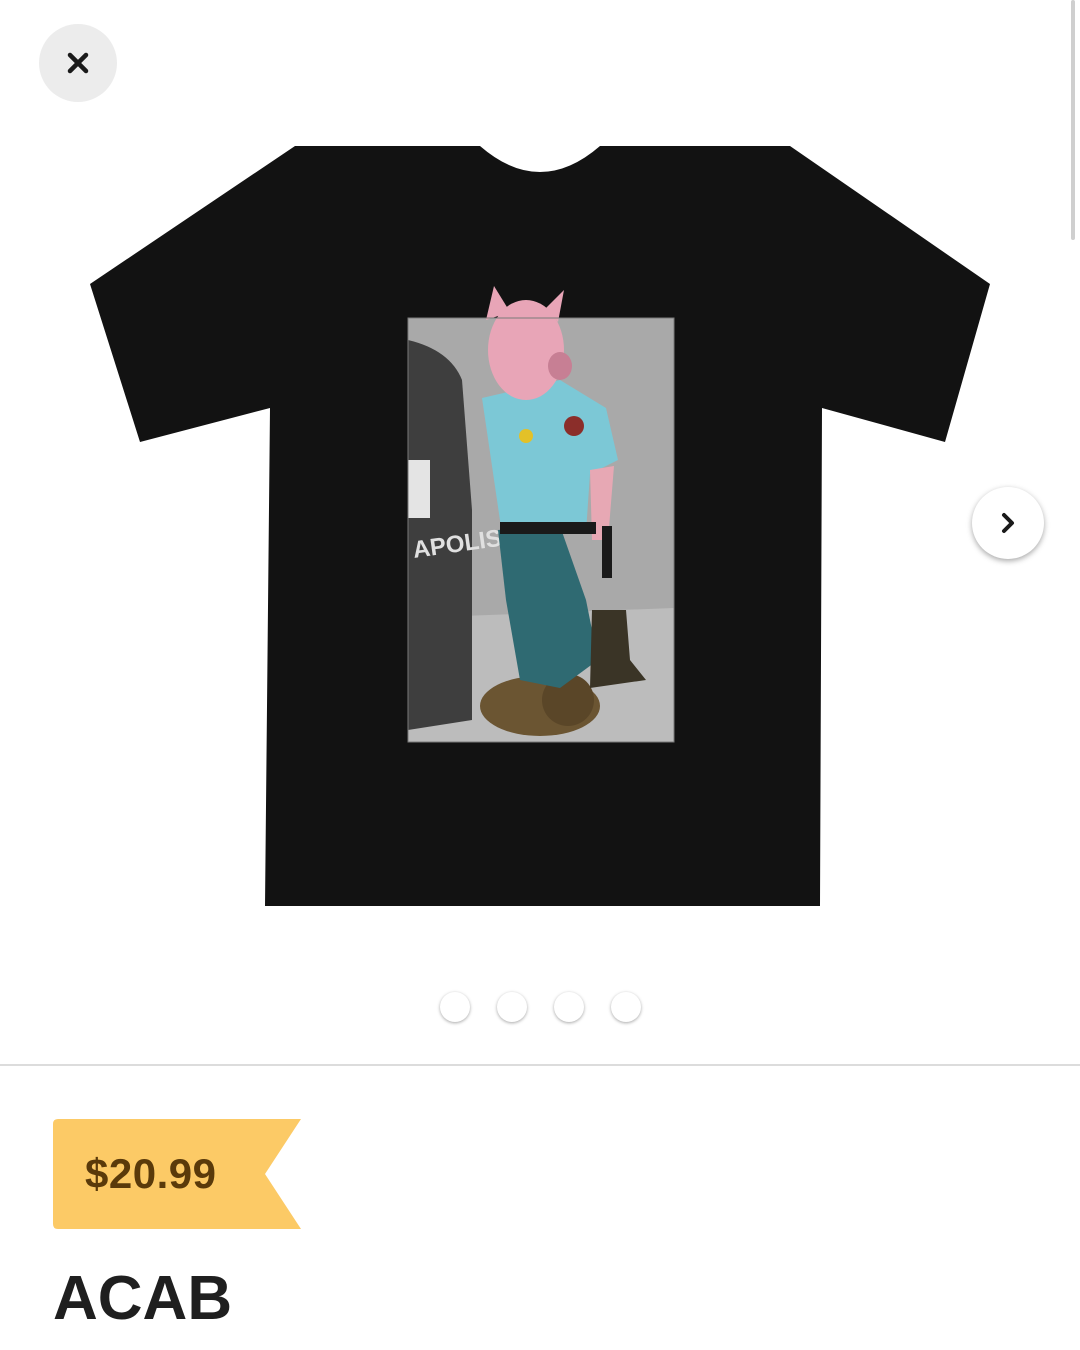 This screenshot has height=1350, width=1080. Describe the element at coordinates (1073, 120) in the screenshot. I see `scrollbar` at that location.